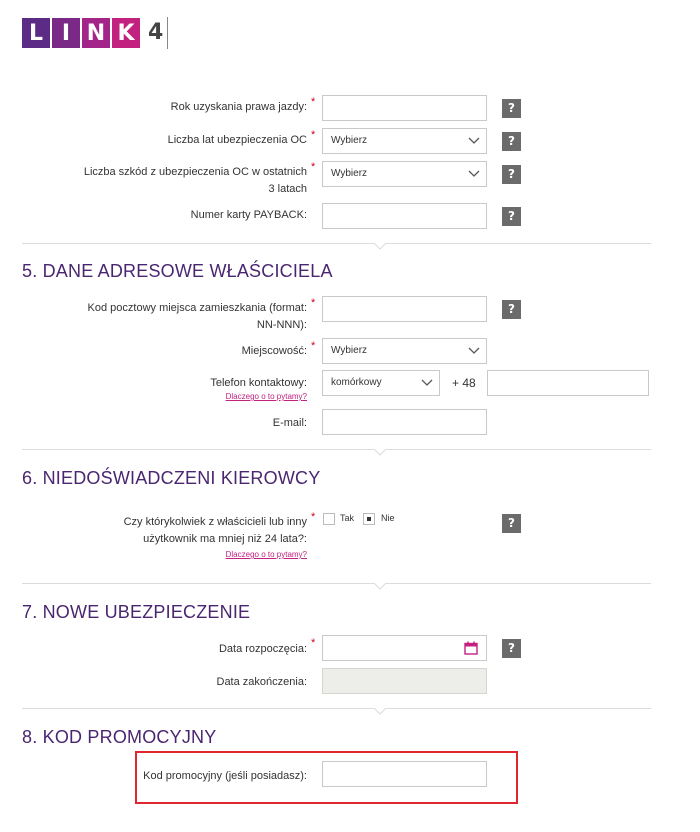  Describe the element at coordinates (381, 383) in the screenshot. I see `phone-type-select: komórkowy` at that location.